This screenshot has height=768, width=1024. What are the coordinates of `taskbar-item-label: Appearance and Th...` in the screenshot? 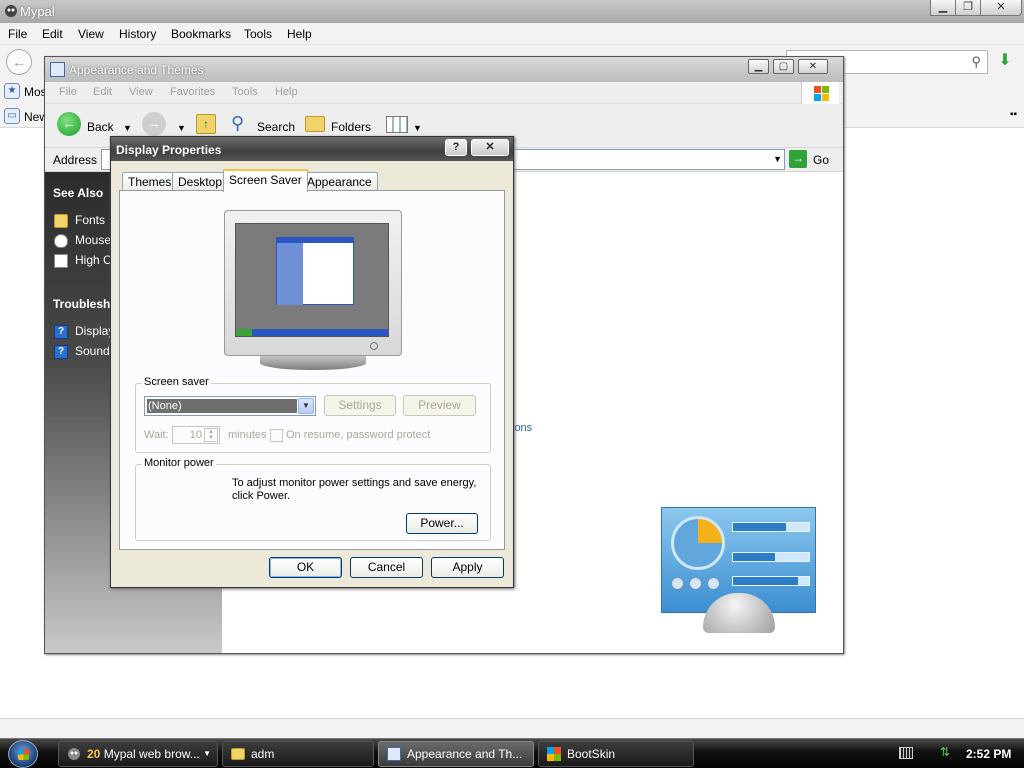 It's located at (465, 754).